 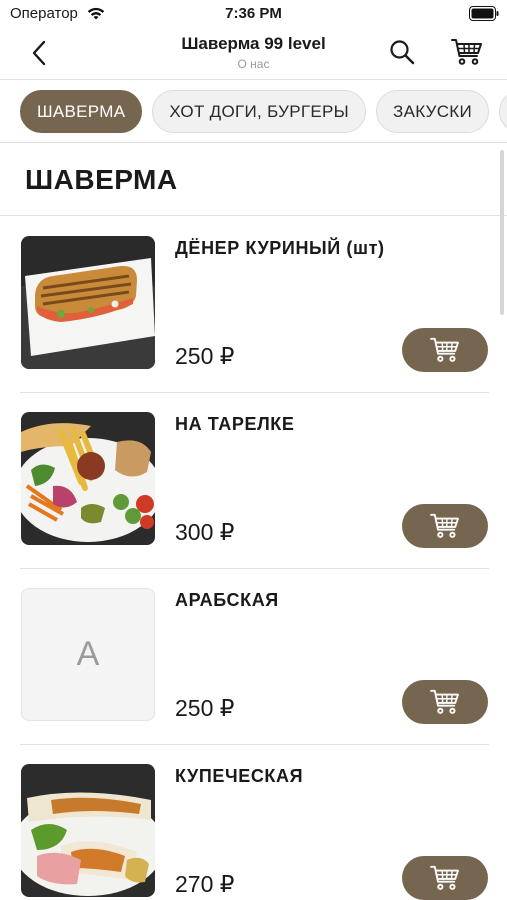 I want to click on section-title: ШАВЕРМА, so click(x=101, y=179).